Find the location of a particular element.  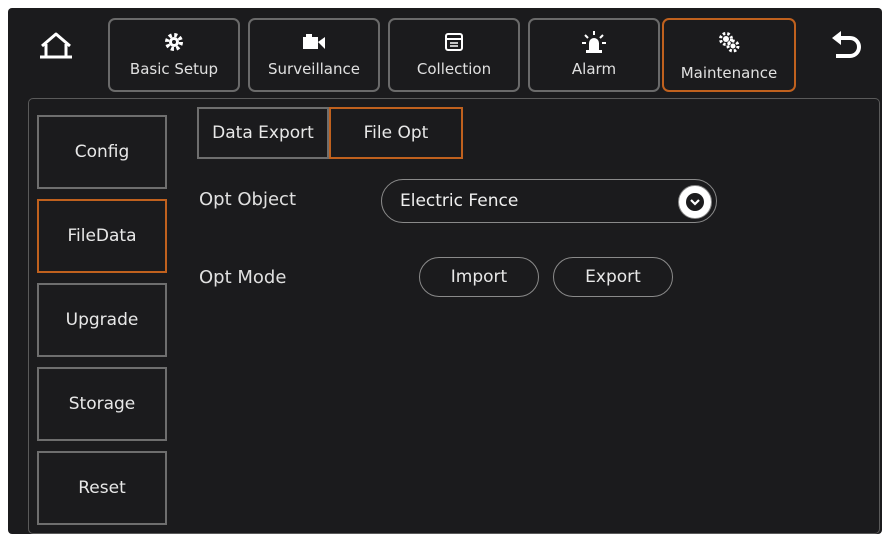

tab-label: Data Export is located at coordinates (263, 133).